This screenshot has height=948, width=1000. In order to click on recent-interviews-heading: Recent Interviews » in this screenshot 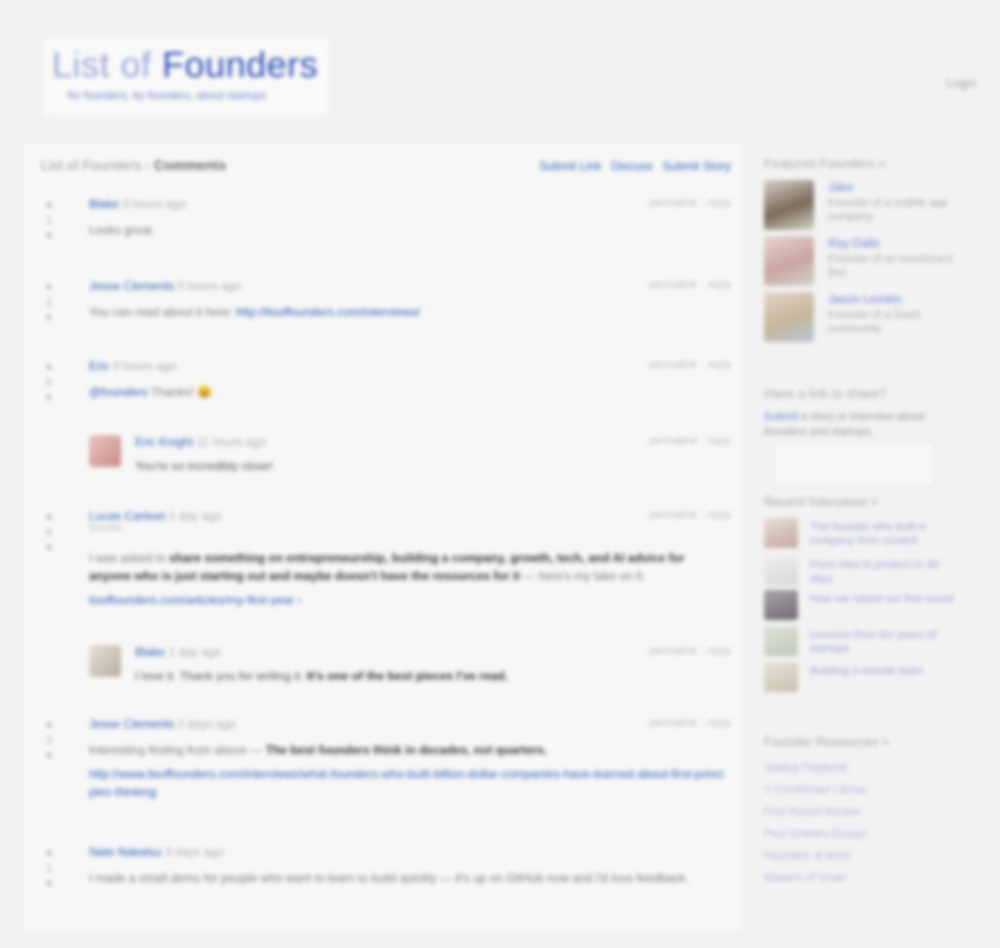, I will do `click(821, 501)`.